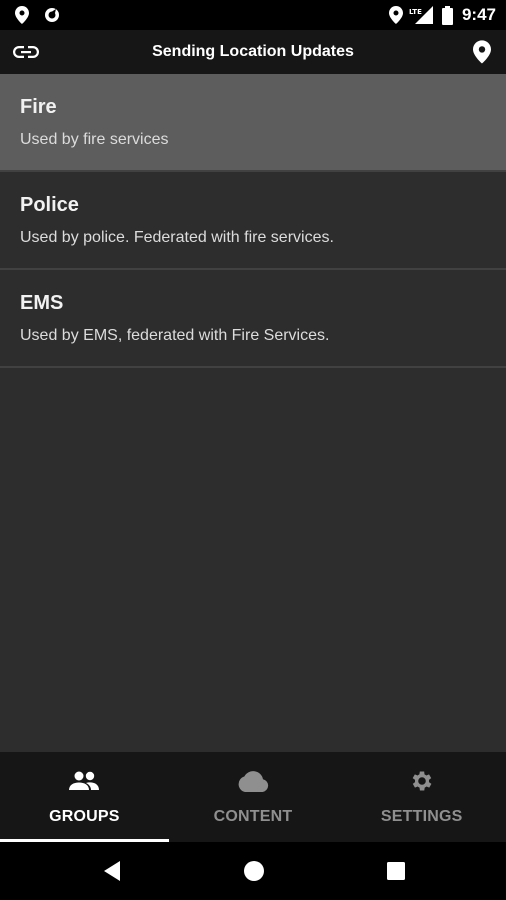 The width and height of the screenshot is (506, 900). What do you see at coordinates (112, 871) in the screenshot?
I see `back-icon` at bounding box center [112, 871].